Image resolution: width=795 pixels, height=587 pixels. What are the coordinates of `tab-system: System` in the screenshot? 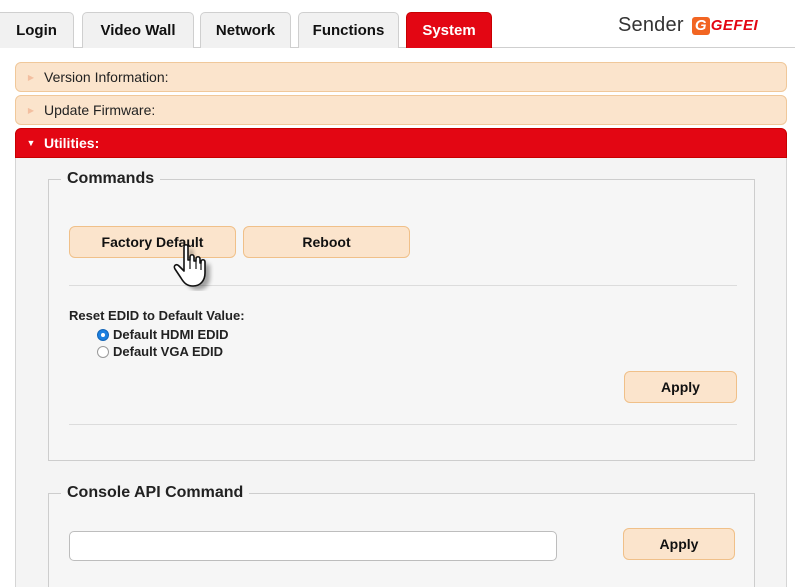 It's located at (449, 30).